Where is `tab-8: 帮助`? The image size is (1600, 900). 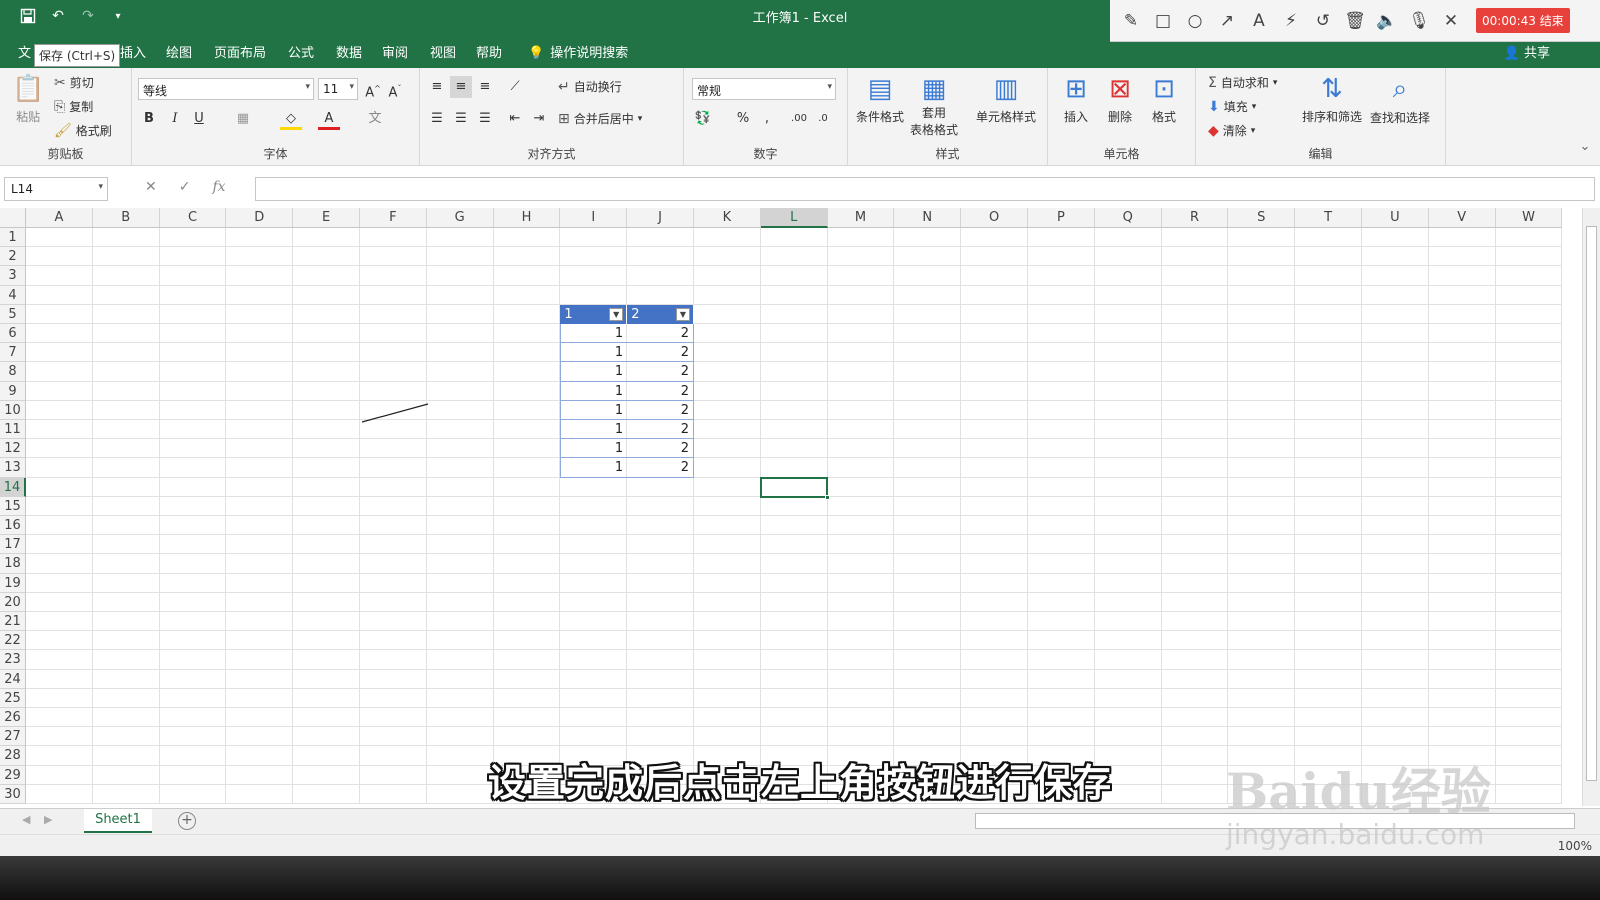
tab-8: 帮助 is located at coordinates (489, 51).